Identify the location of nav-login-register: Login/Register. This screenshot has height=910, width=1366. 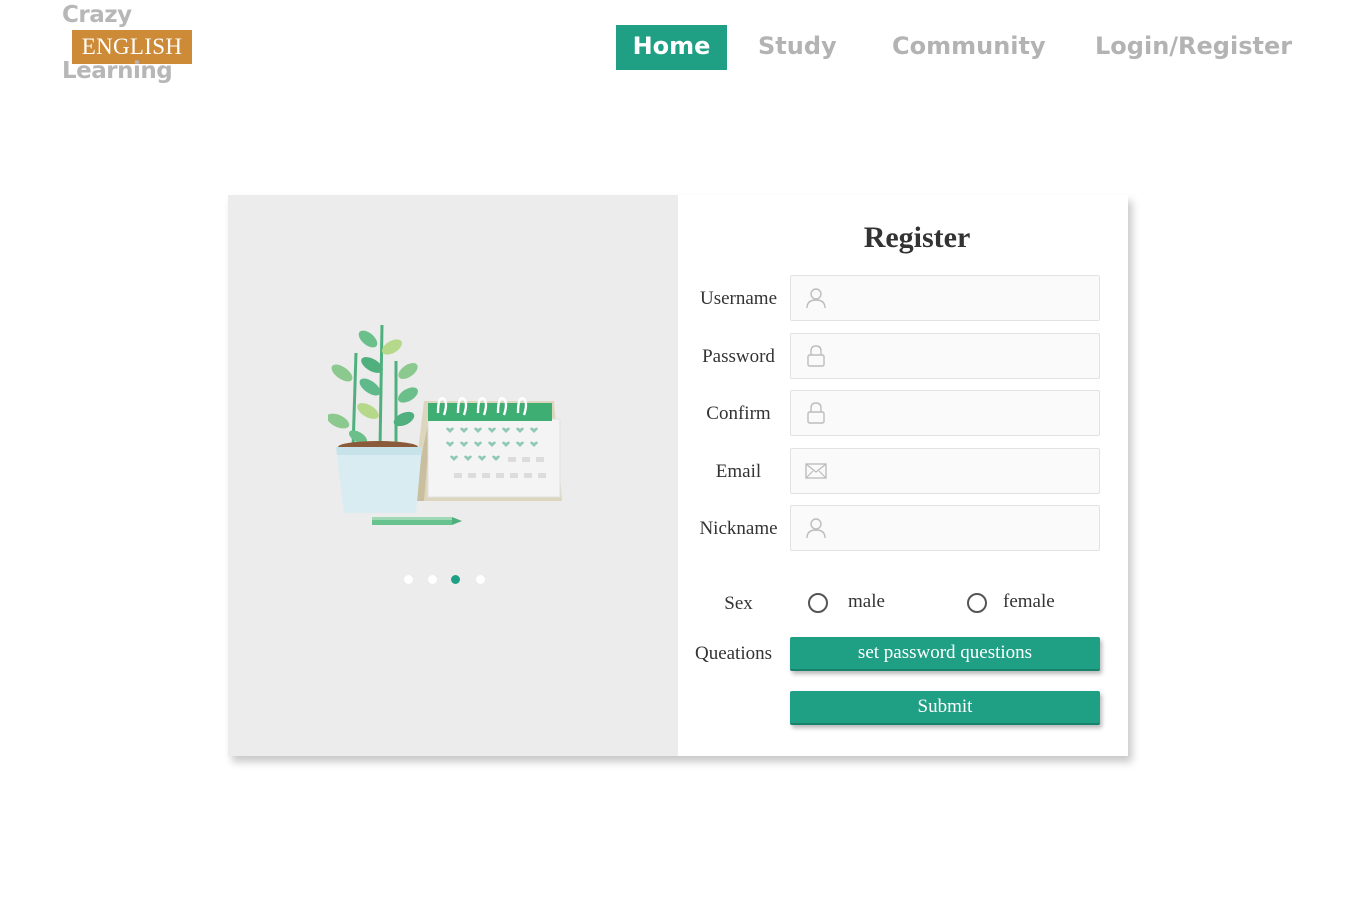
(1193, 47).